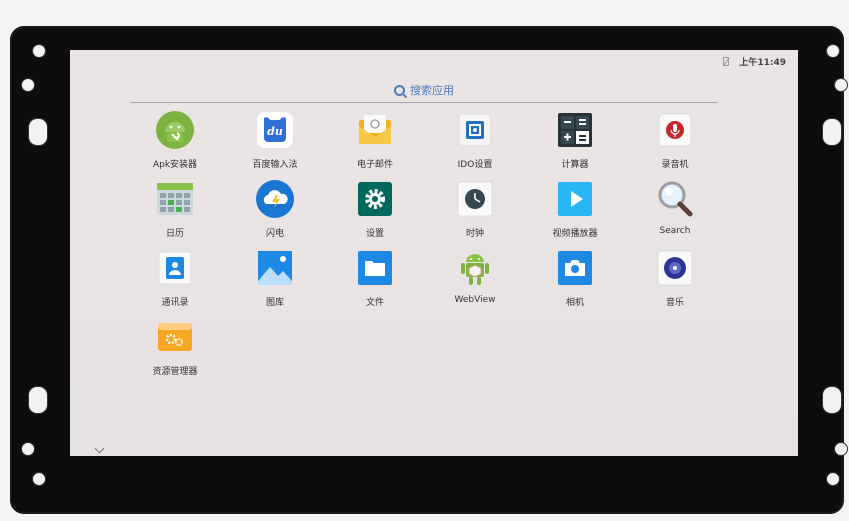 This screenshot has width=849, height=521. What do you see at coordinates (275, 268) in the screenshot?
I see `gallery-icon` at bounding box center [275, 268].